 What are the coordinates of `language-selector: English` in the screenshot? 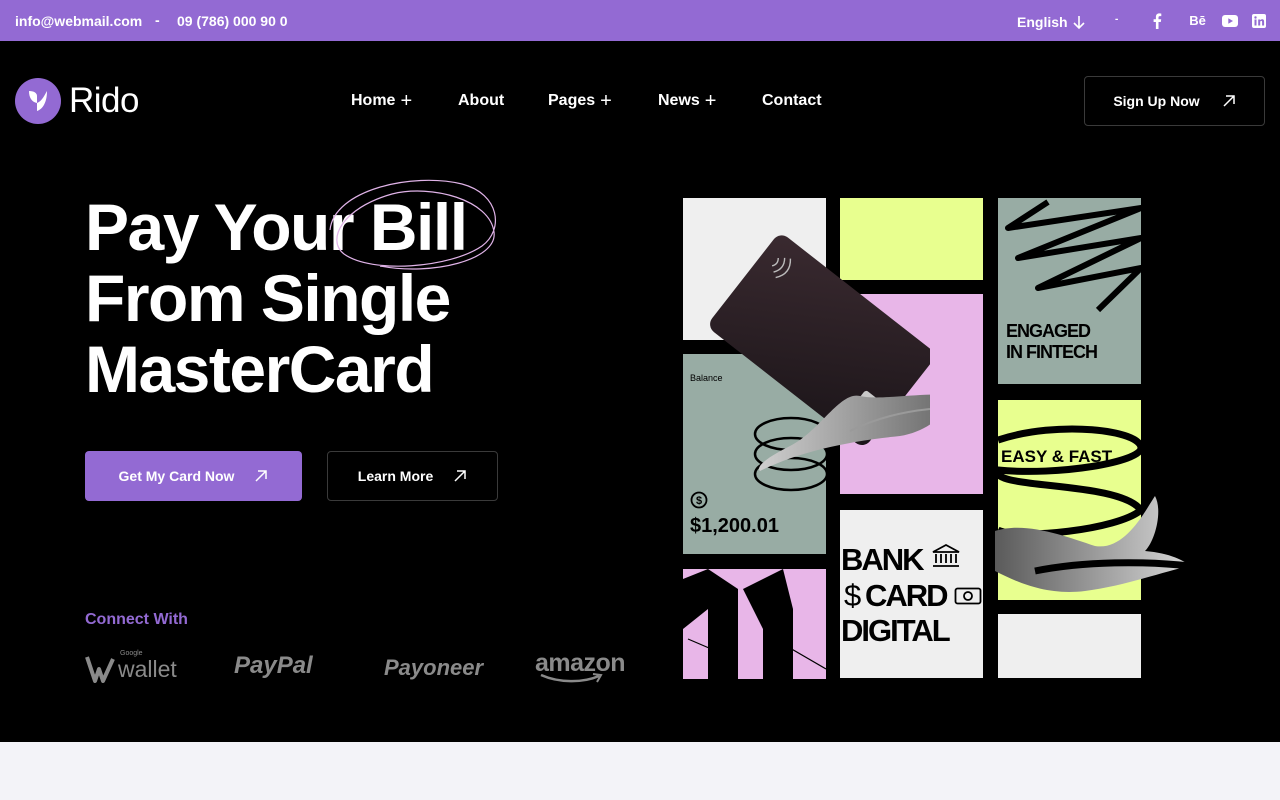 It's located at (1051, 22).